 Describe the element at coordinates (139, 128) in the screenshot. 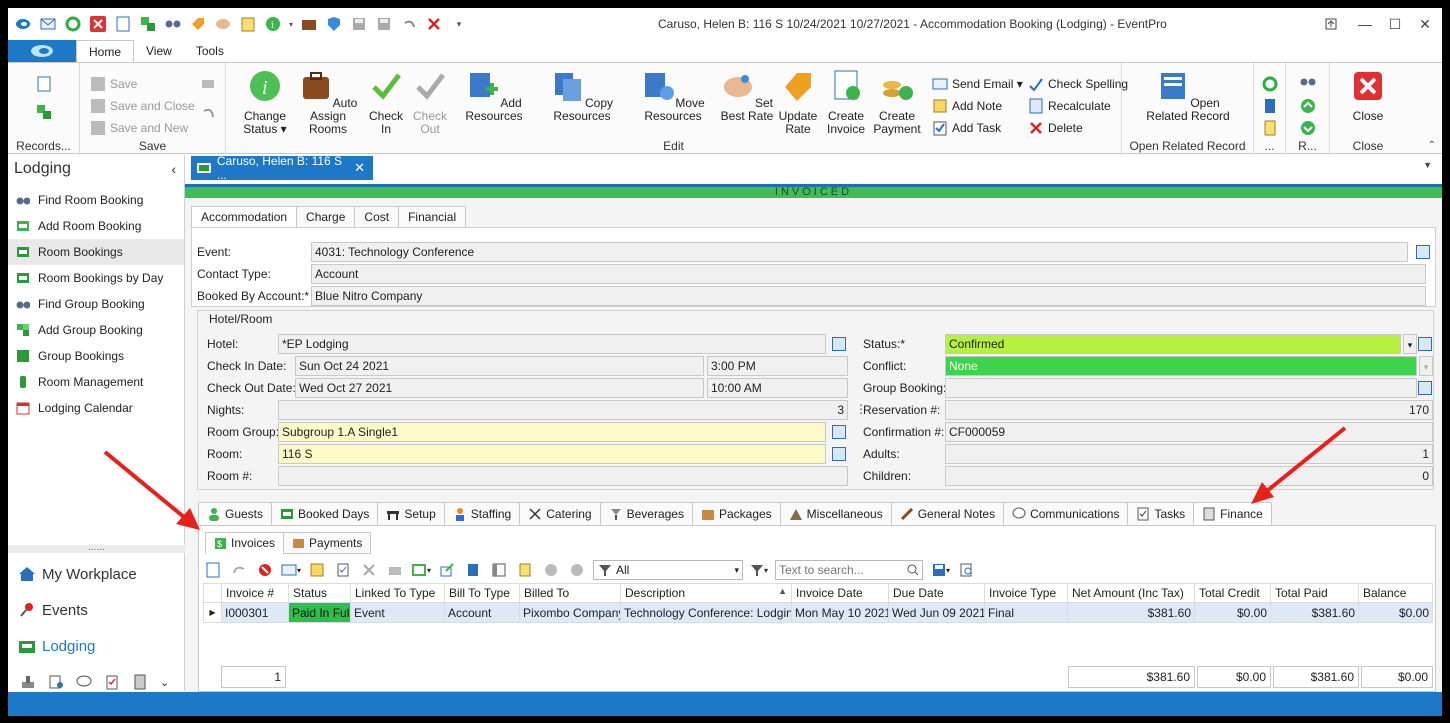

I see `save-new-button: Save and New` at that location.